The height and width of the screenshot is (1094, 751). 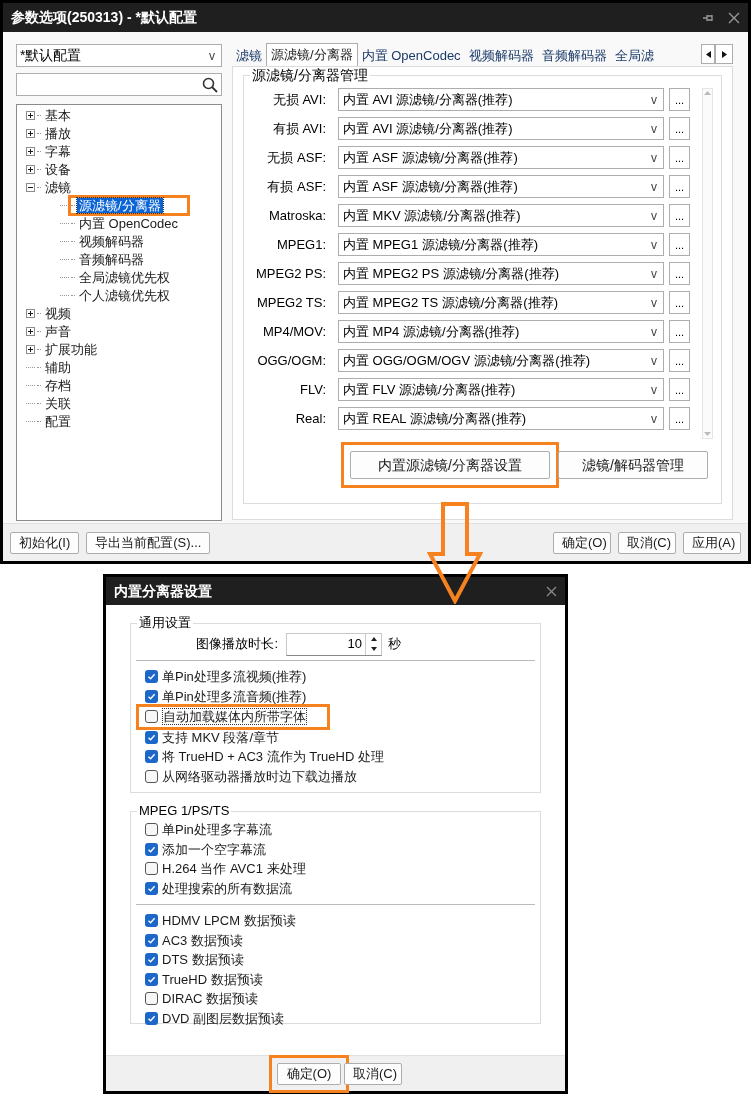 What do you see at coordinates (217, 830) in the screenshot?
I see `checkbox-label: 单Pin处理多字幕流` at bounding box center [217, 830].